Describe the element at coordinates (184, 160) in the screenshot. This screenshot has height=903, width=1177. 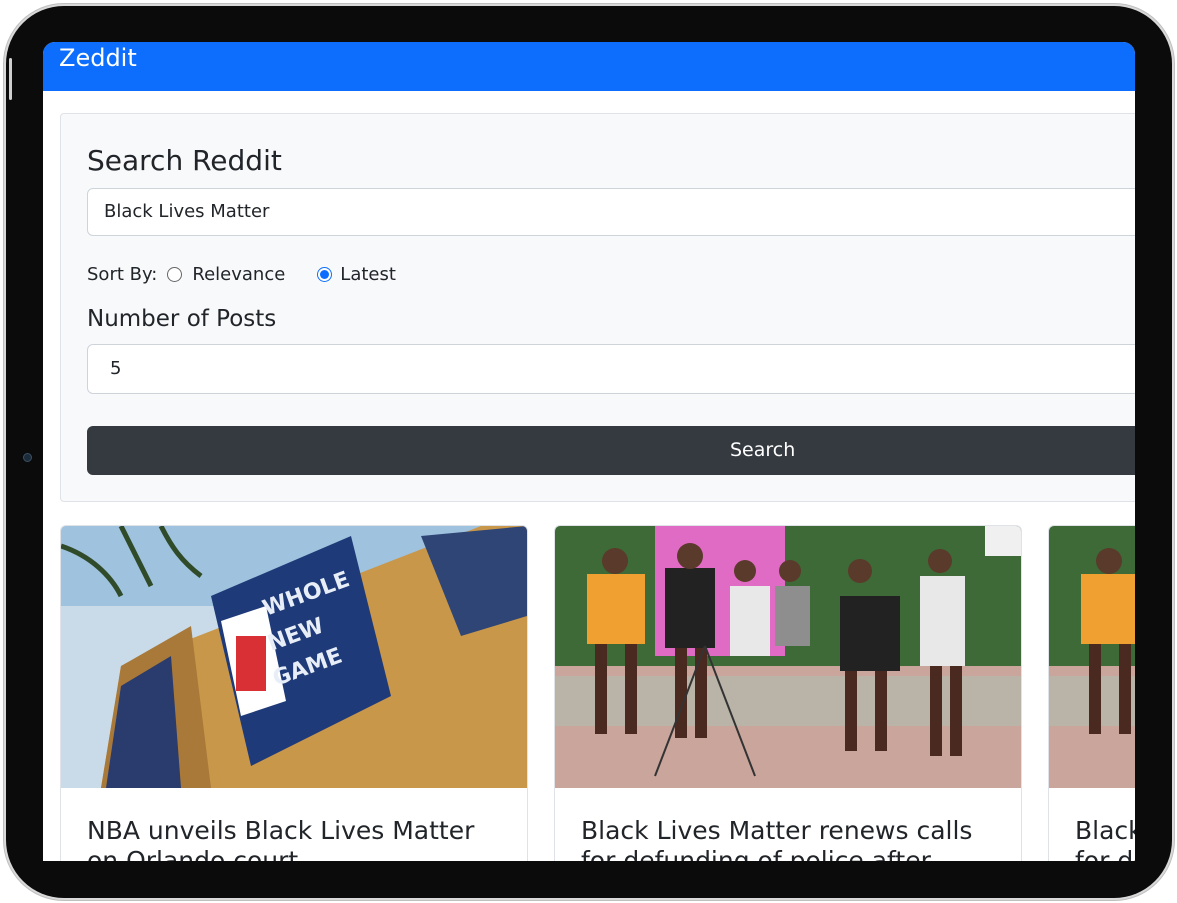
I see `search-heading: Search Reddit` at that location.